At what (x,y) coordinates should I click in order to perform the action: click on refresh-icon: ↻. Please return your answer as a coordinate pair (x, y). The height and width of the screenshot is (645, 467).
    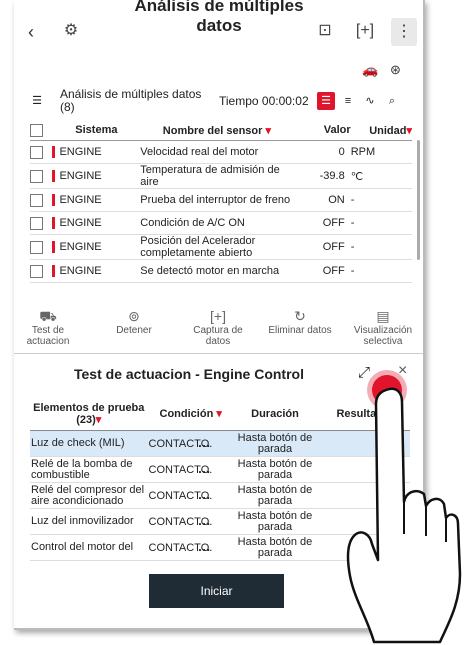
    Looking at the image, I should click on (300, 316).